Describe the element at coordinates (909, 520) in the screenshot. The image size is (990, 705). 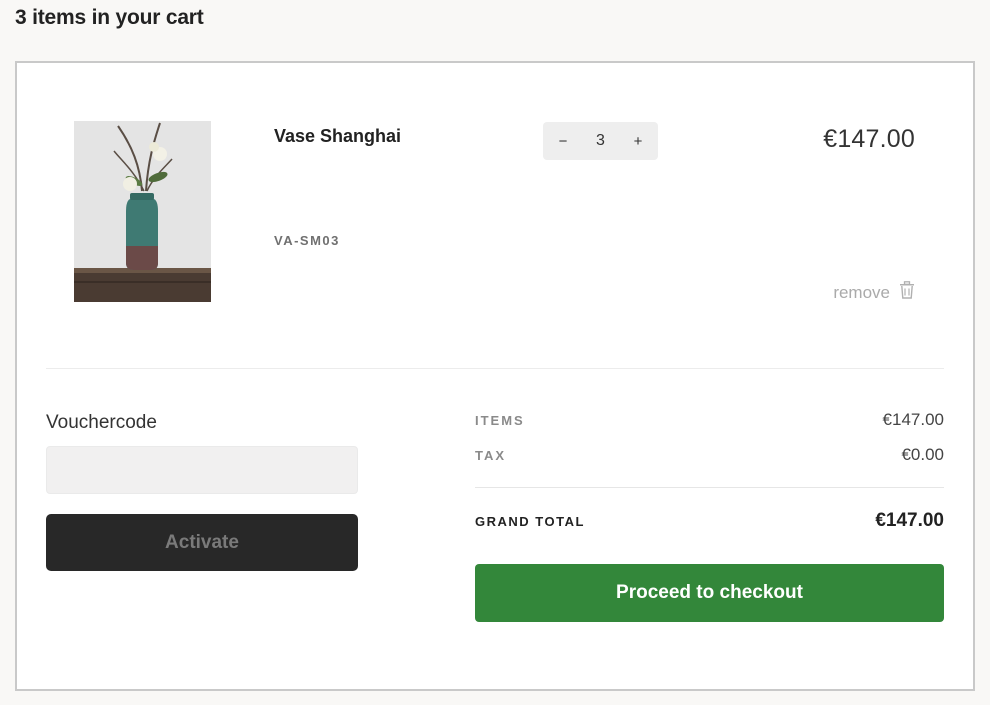
I see `grand-total-value: €147.00` at that location.